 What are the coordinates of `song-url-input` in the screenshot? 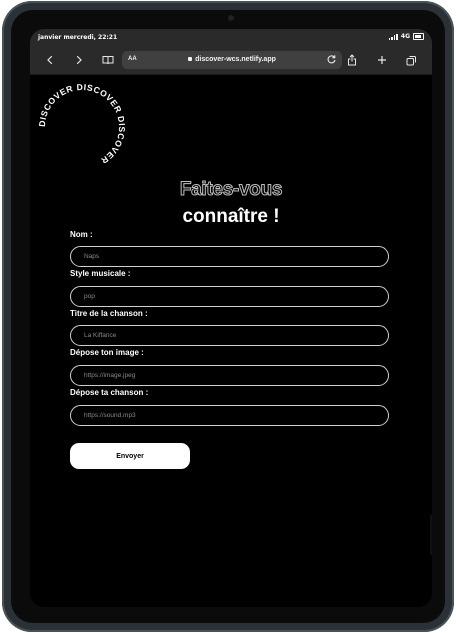 It's located at (229, 415).